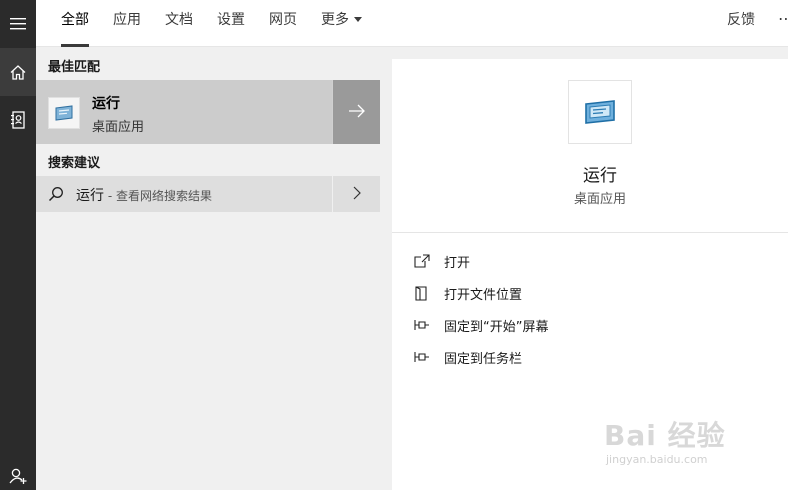 Image resolution: width=788 pixels, height=490 pixels. I want to click on app-large-icon, so click(600, 112).